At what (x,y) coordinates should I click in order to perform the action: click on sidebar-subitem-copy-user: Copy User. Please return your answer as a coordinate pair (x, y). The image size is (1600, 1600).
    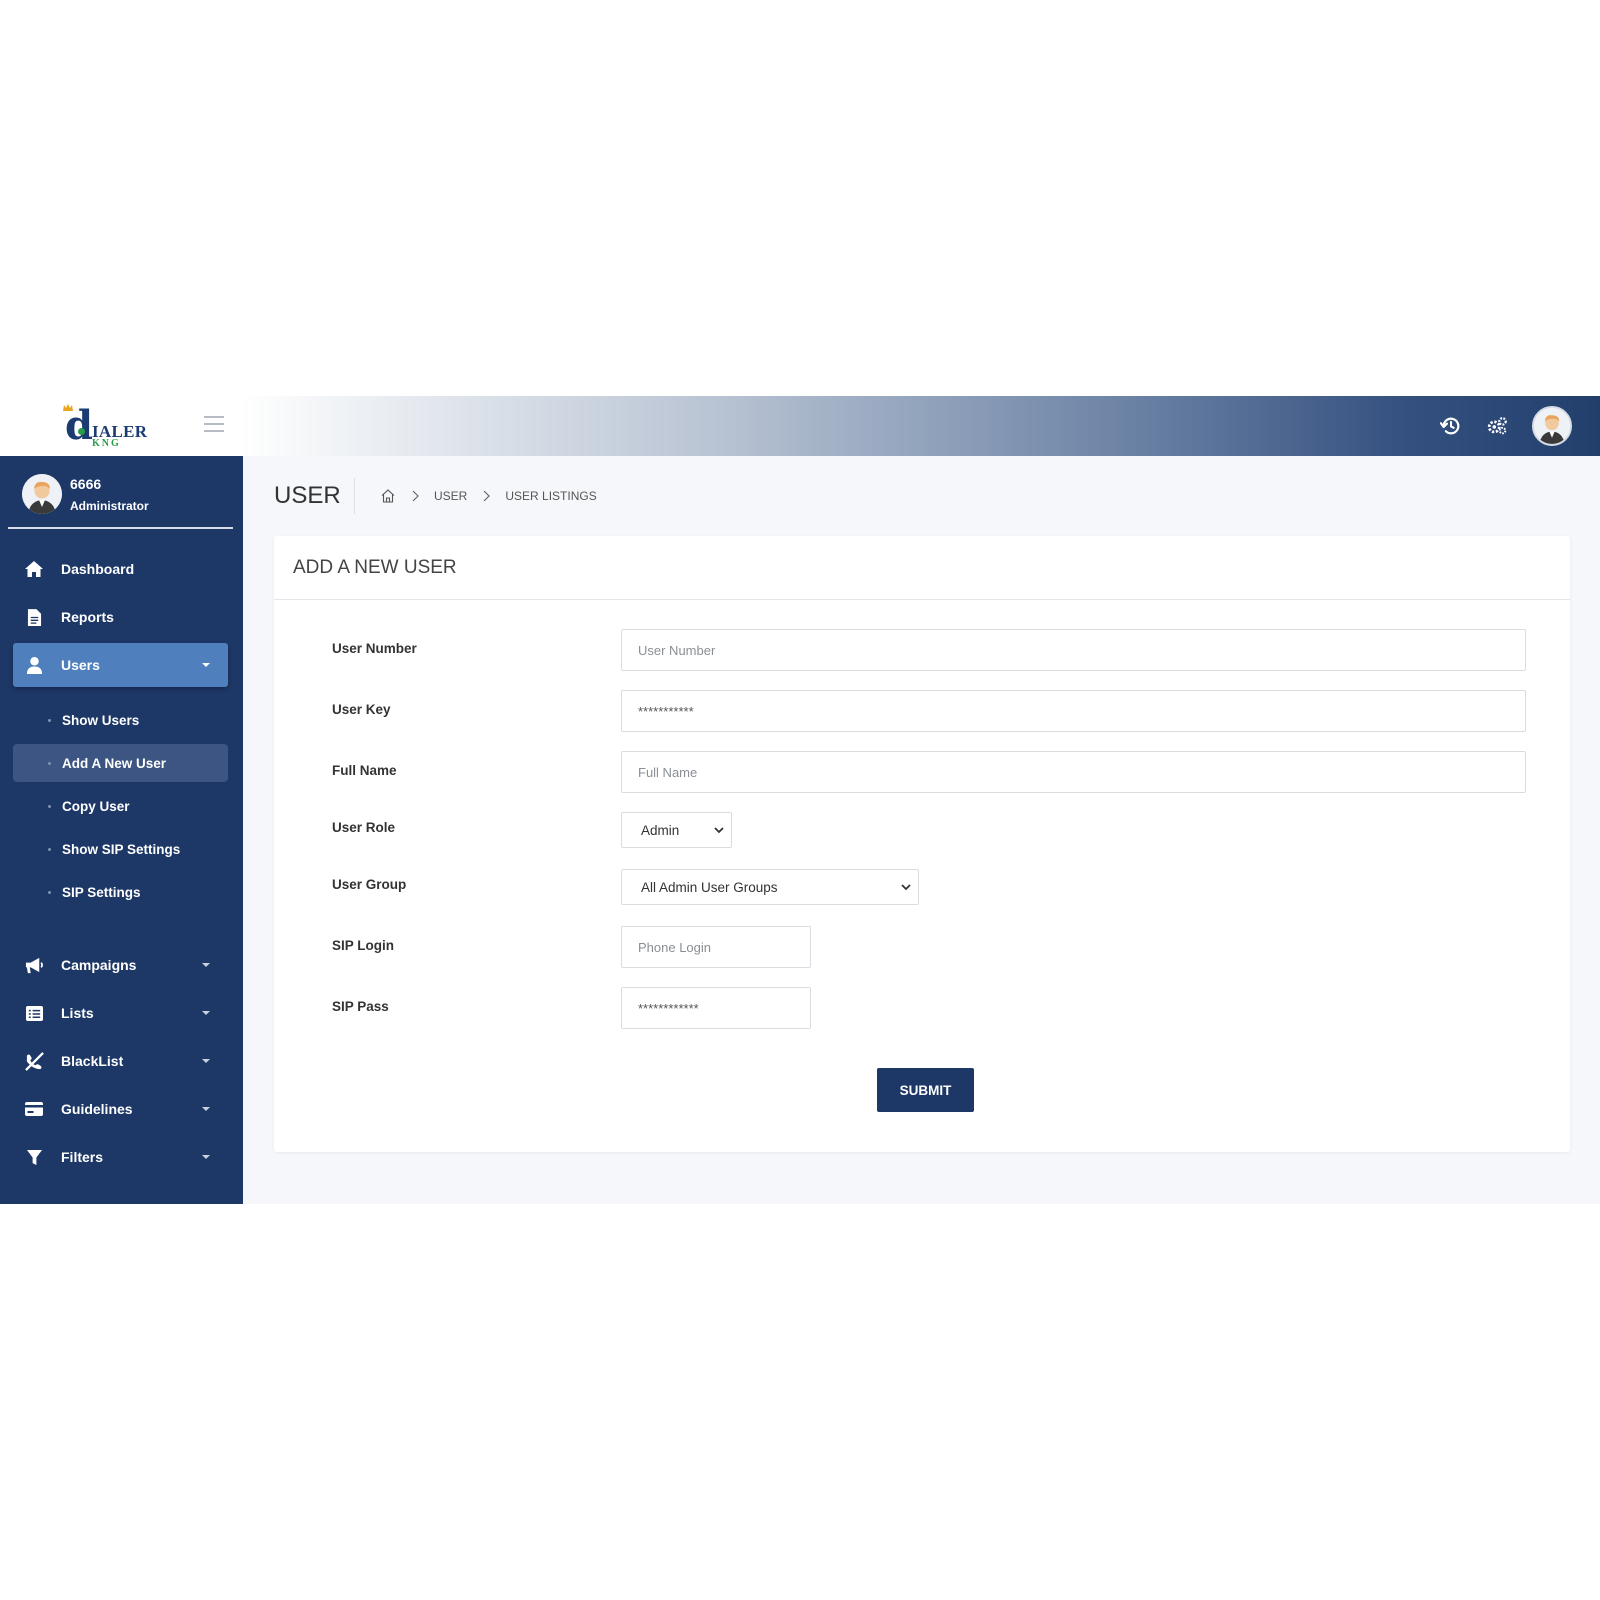
    Looking at the image, I should click on (120, 806).